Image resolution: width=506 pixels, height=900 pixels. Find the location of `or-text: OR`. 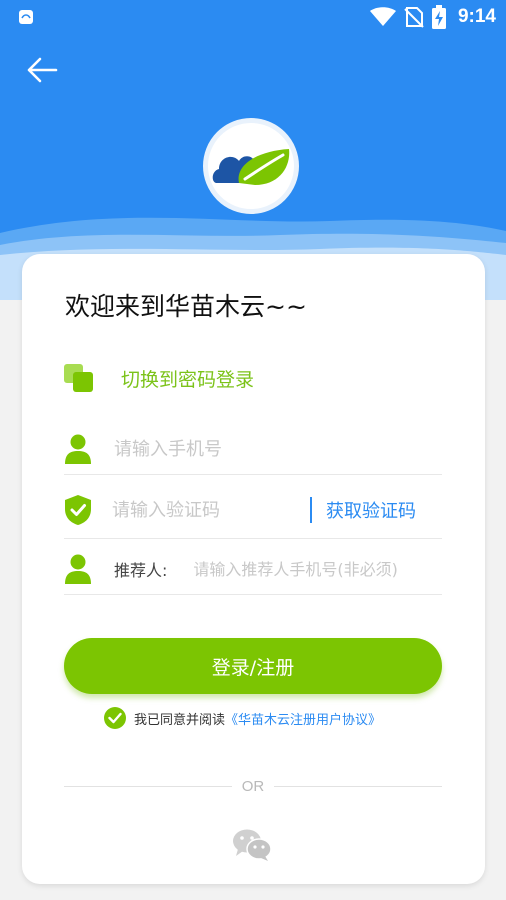

or-text: OR is located at coordinates (253, 786).